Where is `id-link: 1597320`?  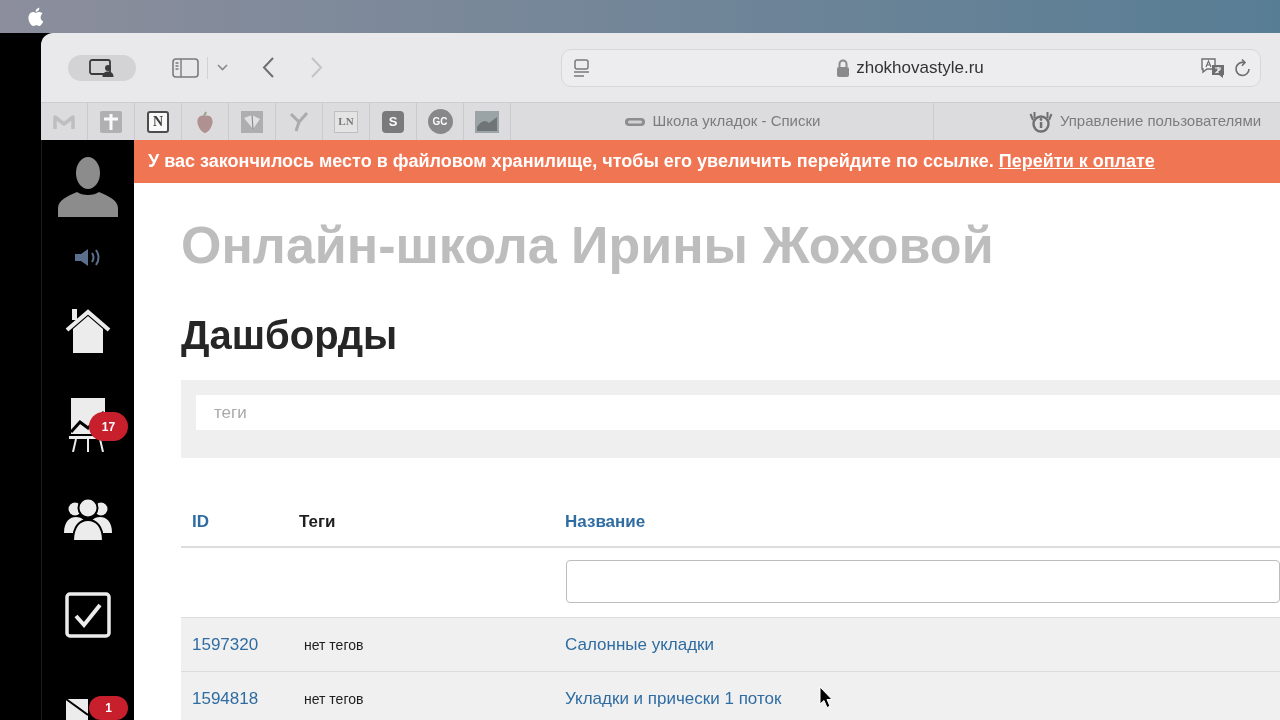
id-link: 1597320 is located at coordinates (225, 644).